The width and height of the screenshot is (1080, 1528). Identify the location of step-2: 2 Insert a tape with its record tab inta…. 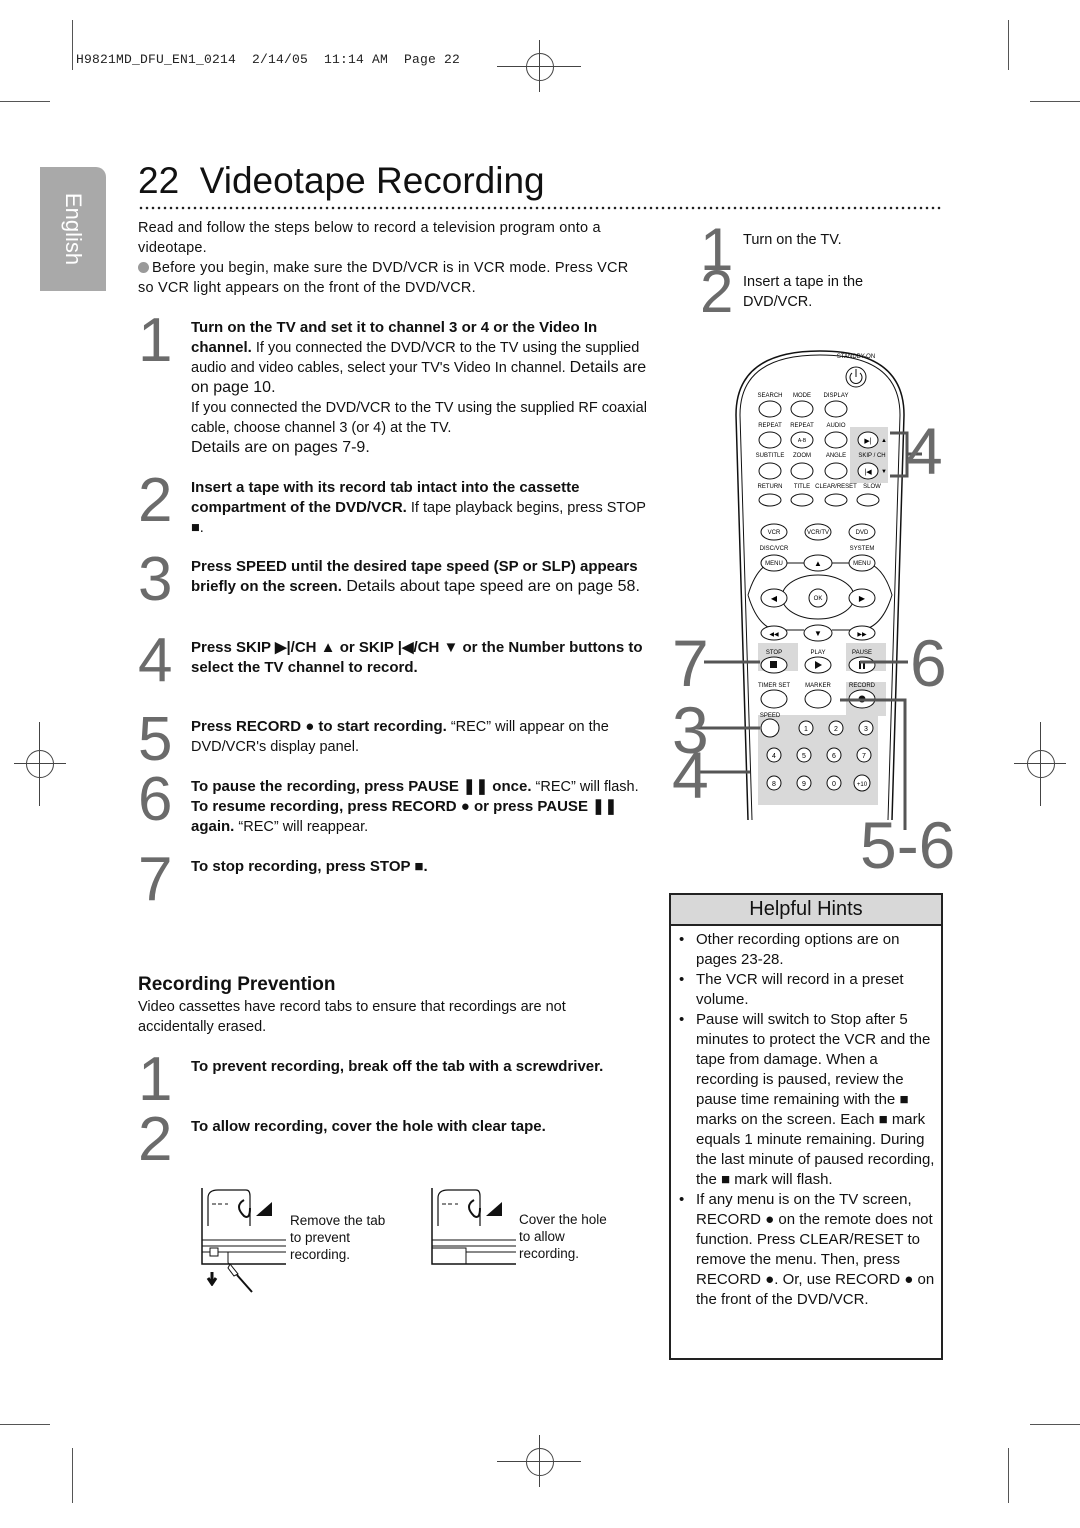
(392, 501).